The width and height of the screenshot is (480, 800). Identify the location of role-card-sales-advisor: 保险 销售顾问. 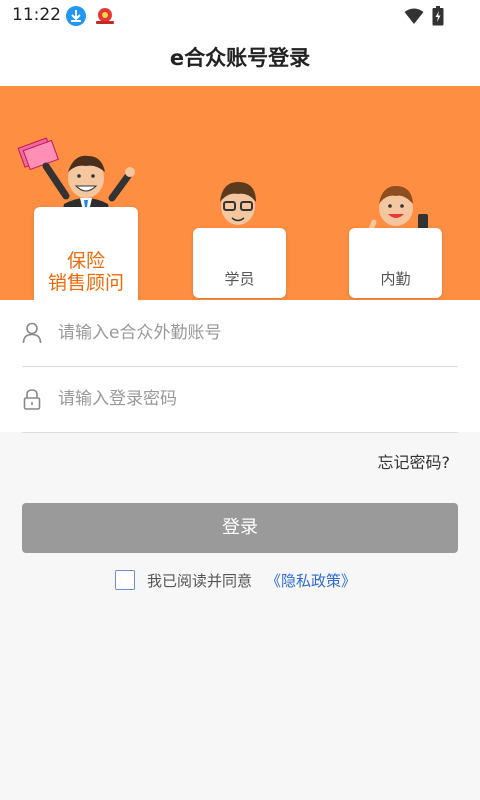
(86, 253).